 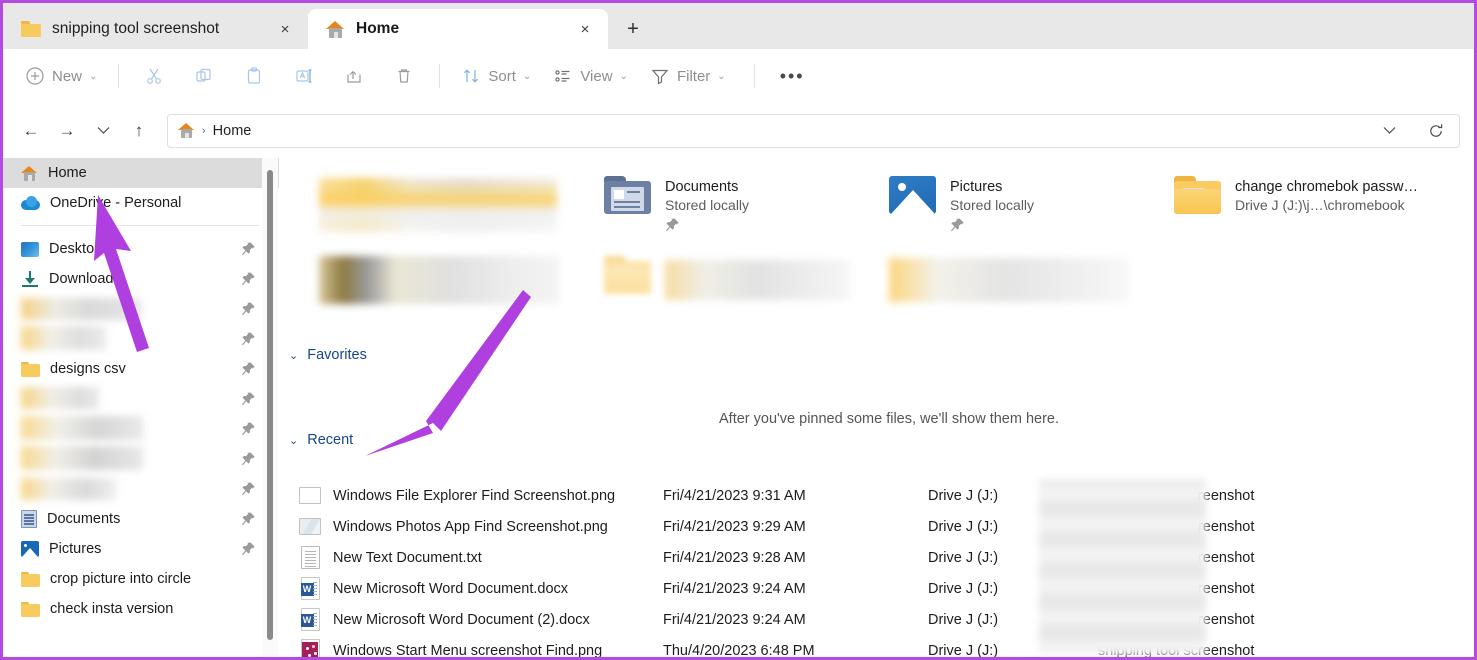 What do you see at coordinates (30, 249) in the screenshot?
I see `desktop-icon` at bounding box center [30, 249].